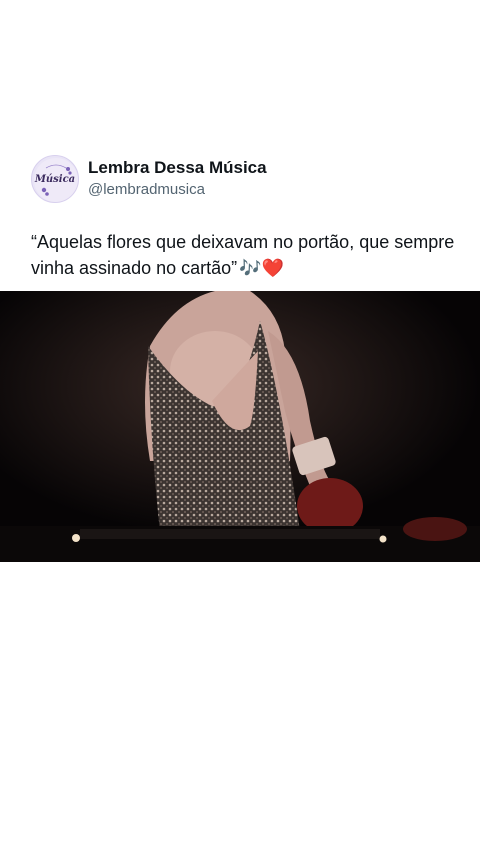  Describe the element at coordinates (177, 168) in the screenshot. I see `display-name: Lembra Dessa Música` at that location.